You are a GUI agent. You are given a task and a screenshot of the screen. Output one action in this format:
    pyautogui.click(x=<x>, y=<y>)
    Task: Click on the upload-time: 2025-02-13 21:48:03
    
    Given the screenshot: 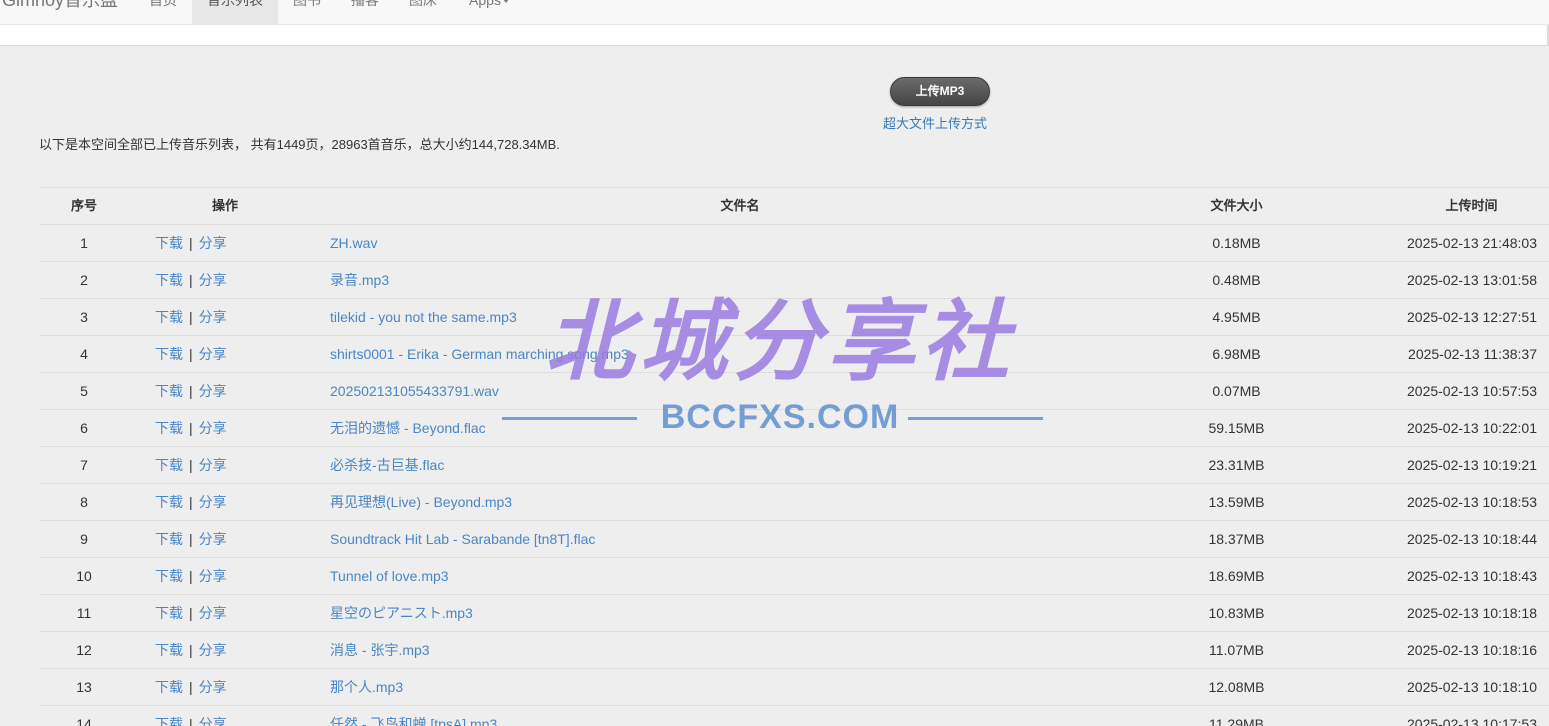 What is the action you would take?
    pyautogui.click(x=1472, y=243)
    